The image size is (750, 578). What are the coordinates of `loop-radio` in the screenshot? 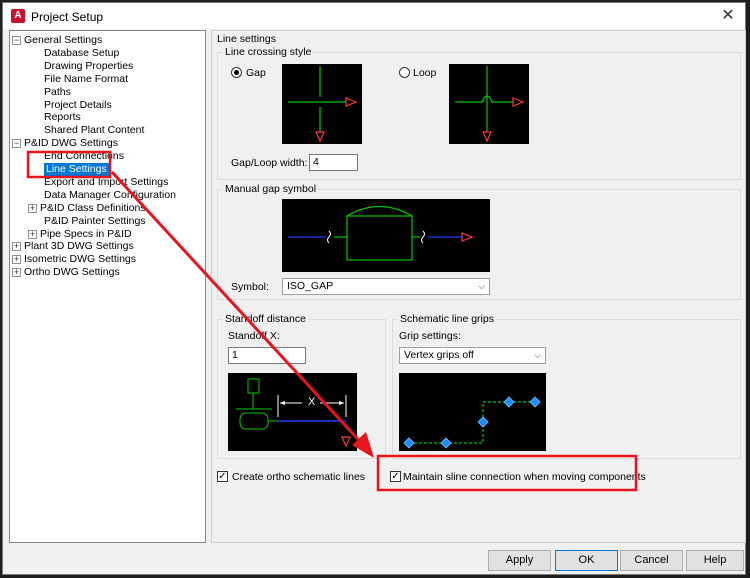 It's located at (404, 72).